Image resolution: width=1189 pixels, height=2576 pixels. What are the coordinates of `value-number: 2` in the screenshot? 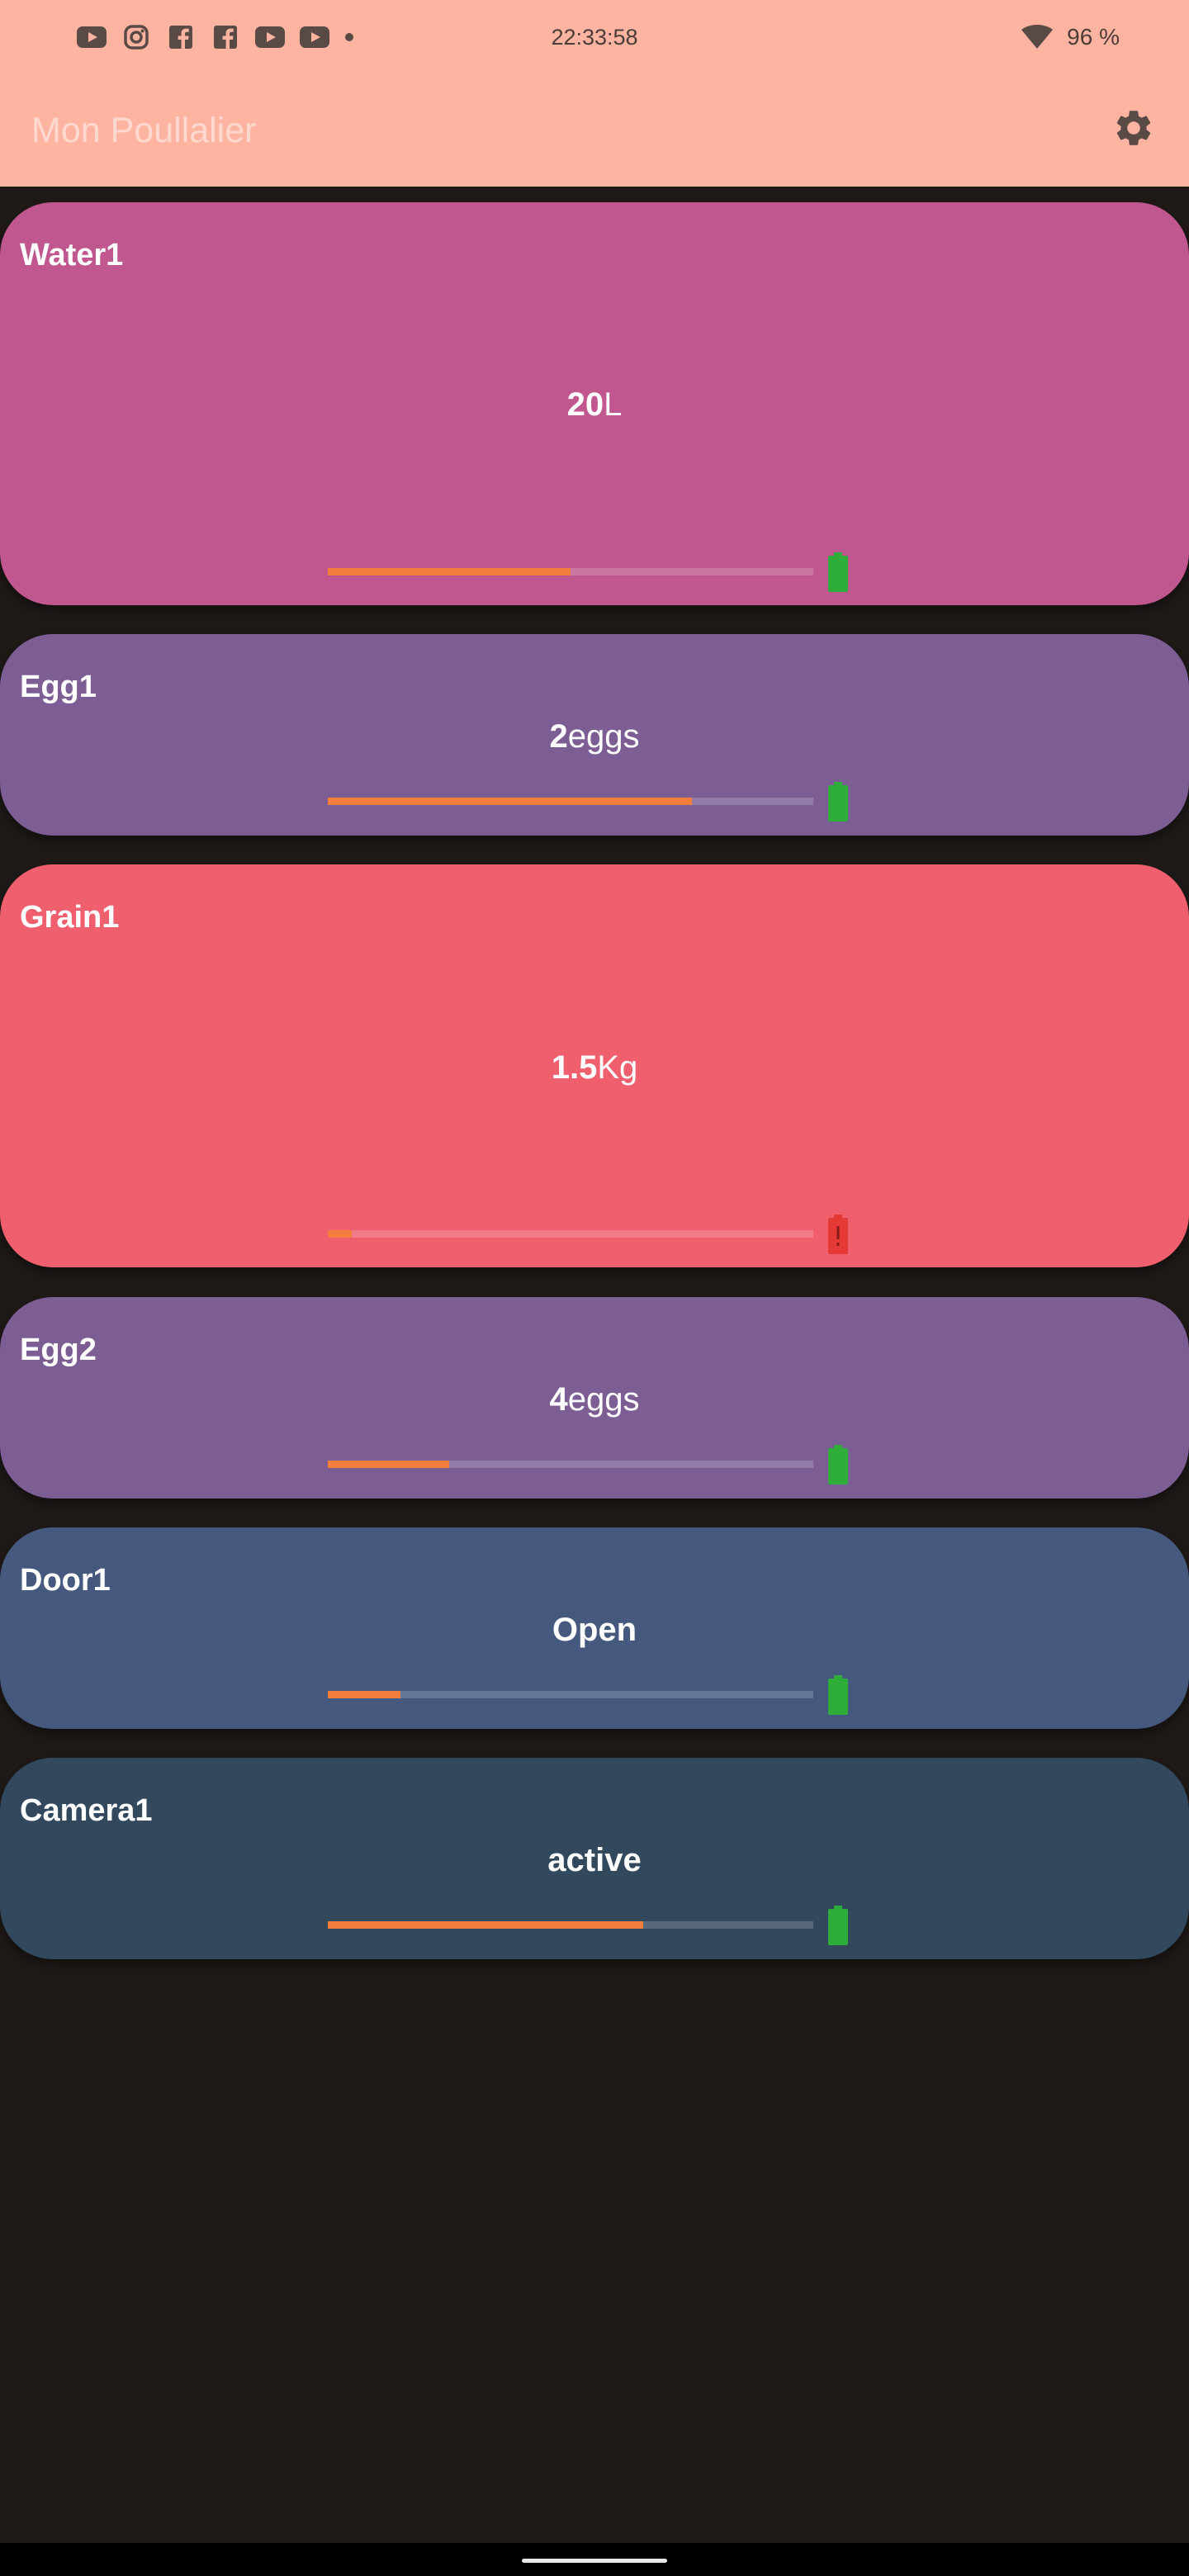 It's located at (558, 736).